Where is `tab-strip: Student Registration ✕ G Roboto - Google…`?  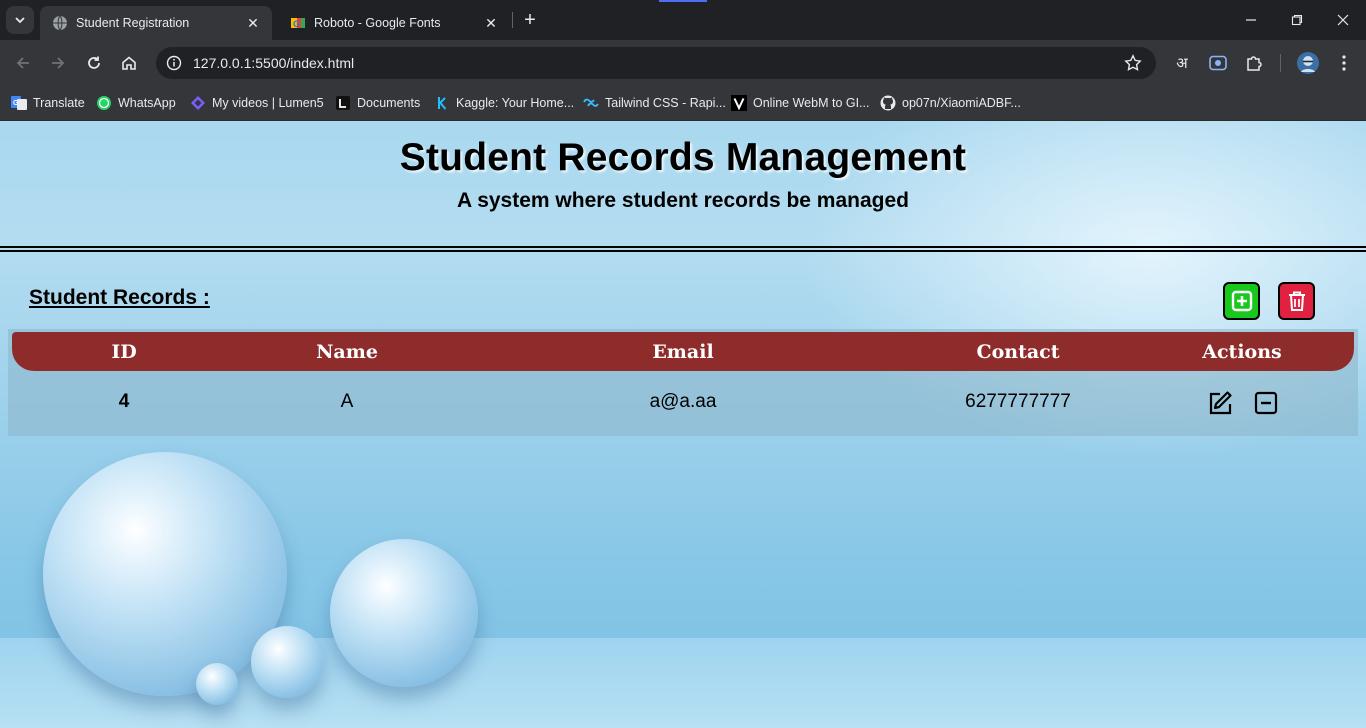
tab-strip: Student Registration ✕ G Roboto - Google… is located at coordinates (683, 20).